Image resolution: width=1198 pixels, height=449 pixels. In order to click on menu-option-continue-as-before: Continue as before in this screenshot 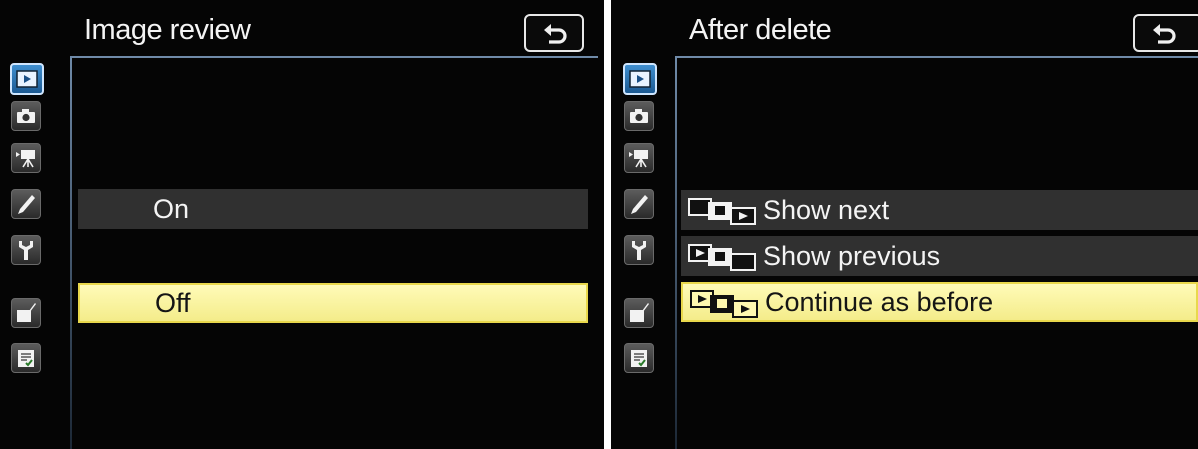, I will do `click(939, 302)`.